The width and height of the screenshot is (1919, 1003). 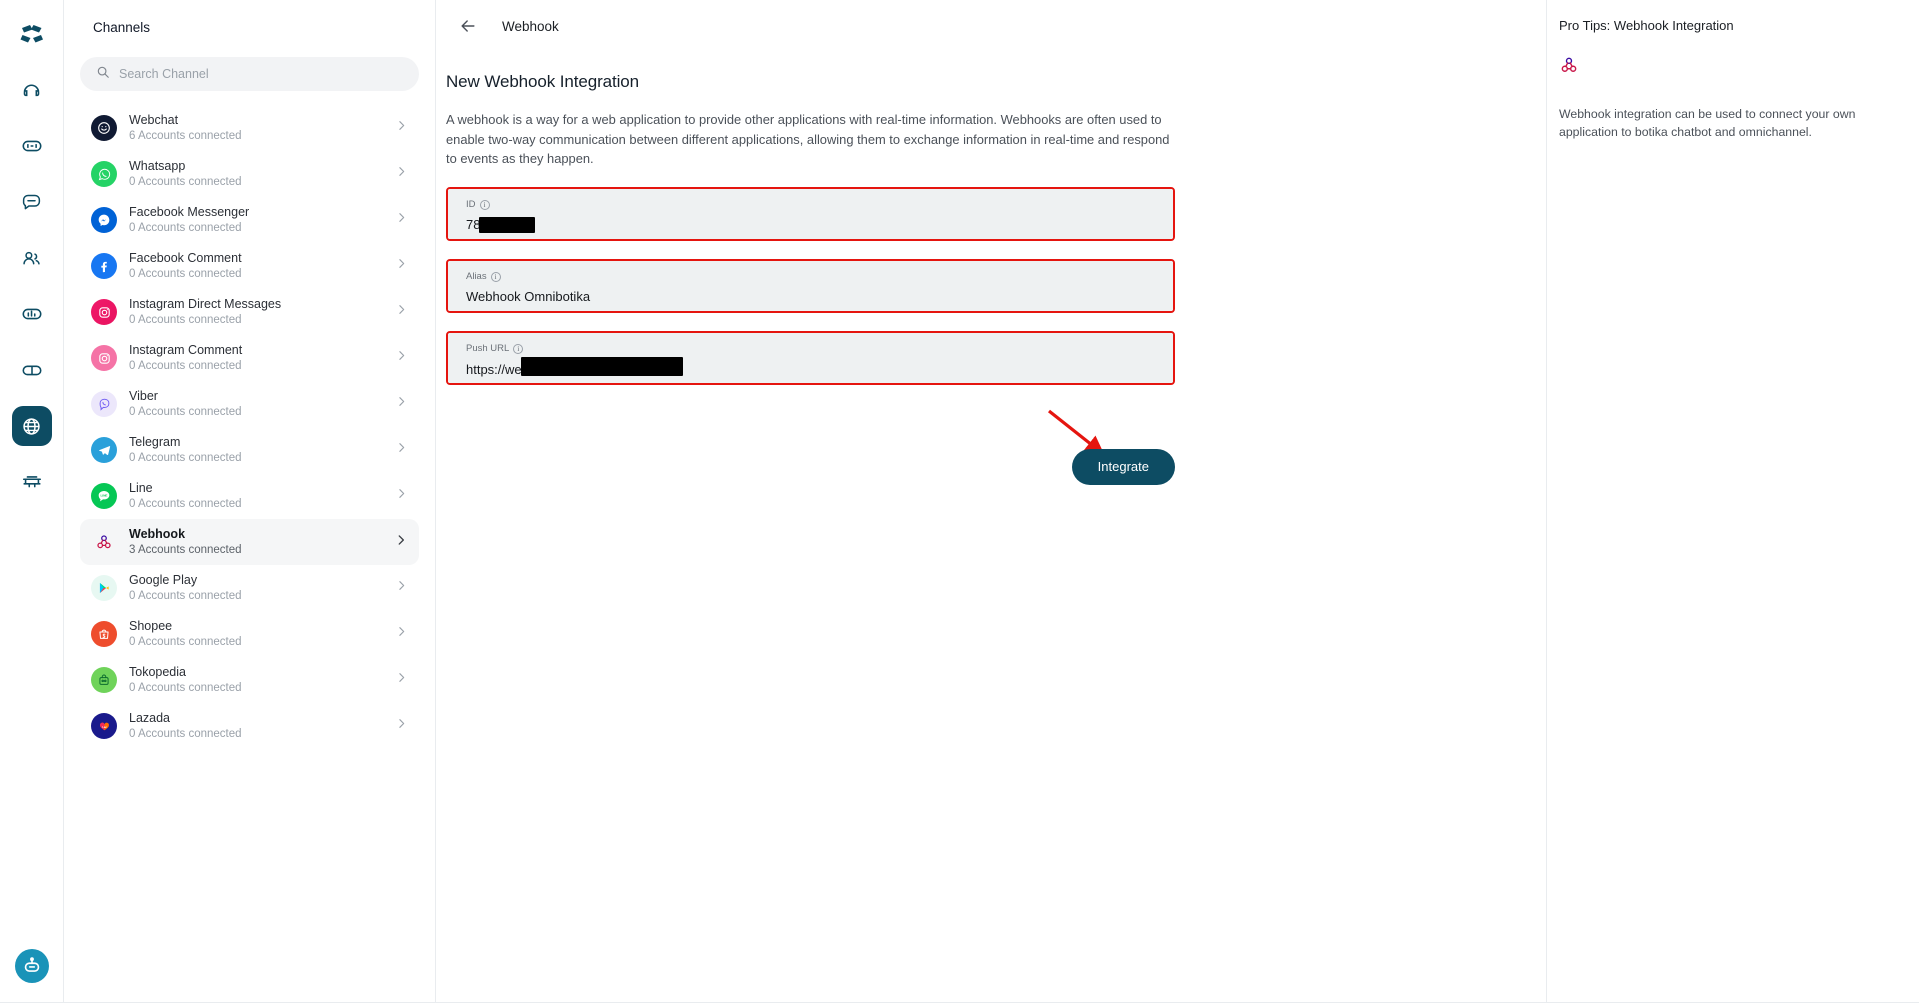 I want to click on channel-item-google-play: Google Play 0 Accounts connected, so click(x=249, y=588).